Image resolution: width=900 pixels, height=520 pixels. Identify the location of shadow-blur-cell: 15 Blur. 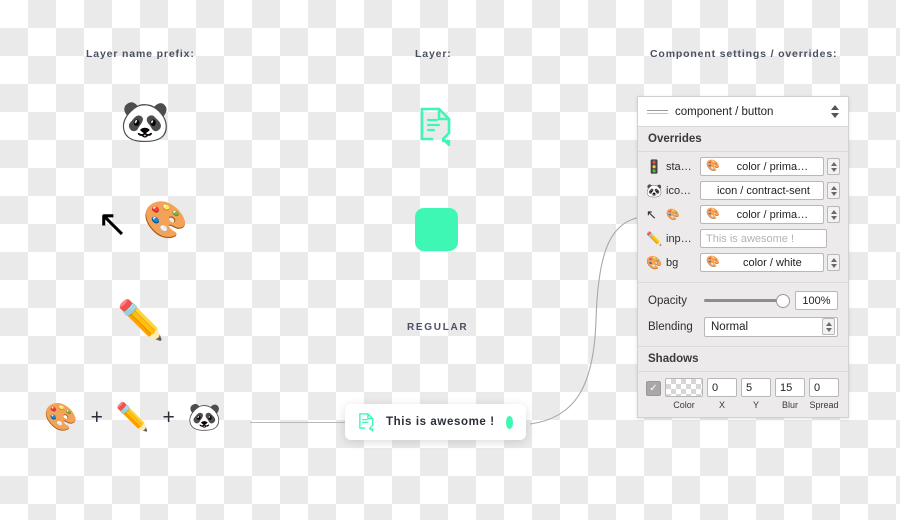
(790, 394).